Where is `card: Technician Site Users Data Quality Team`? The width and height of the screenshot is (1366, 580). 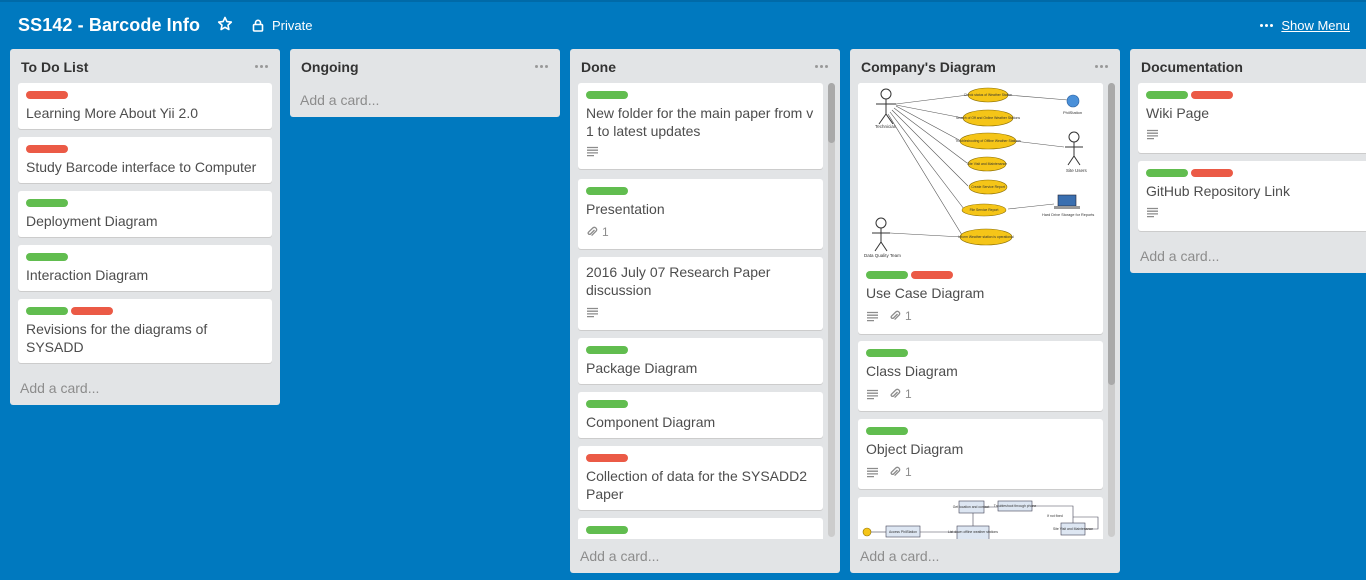 card: Technician Site Users Data Quality Team is located at coordinates (980, 208).